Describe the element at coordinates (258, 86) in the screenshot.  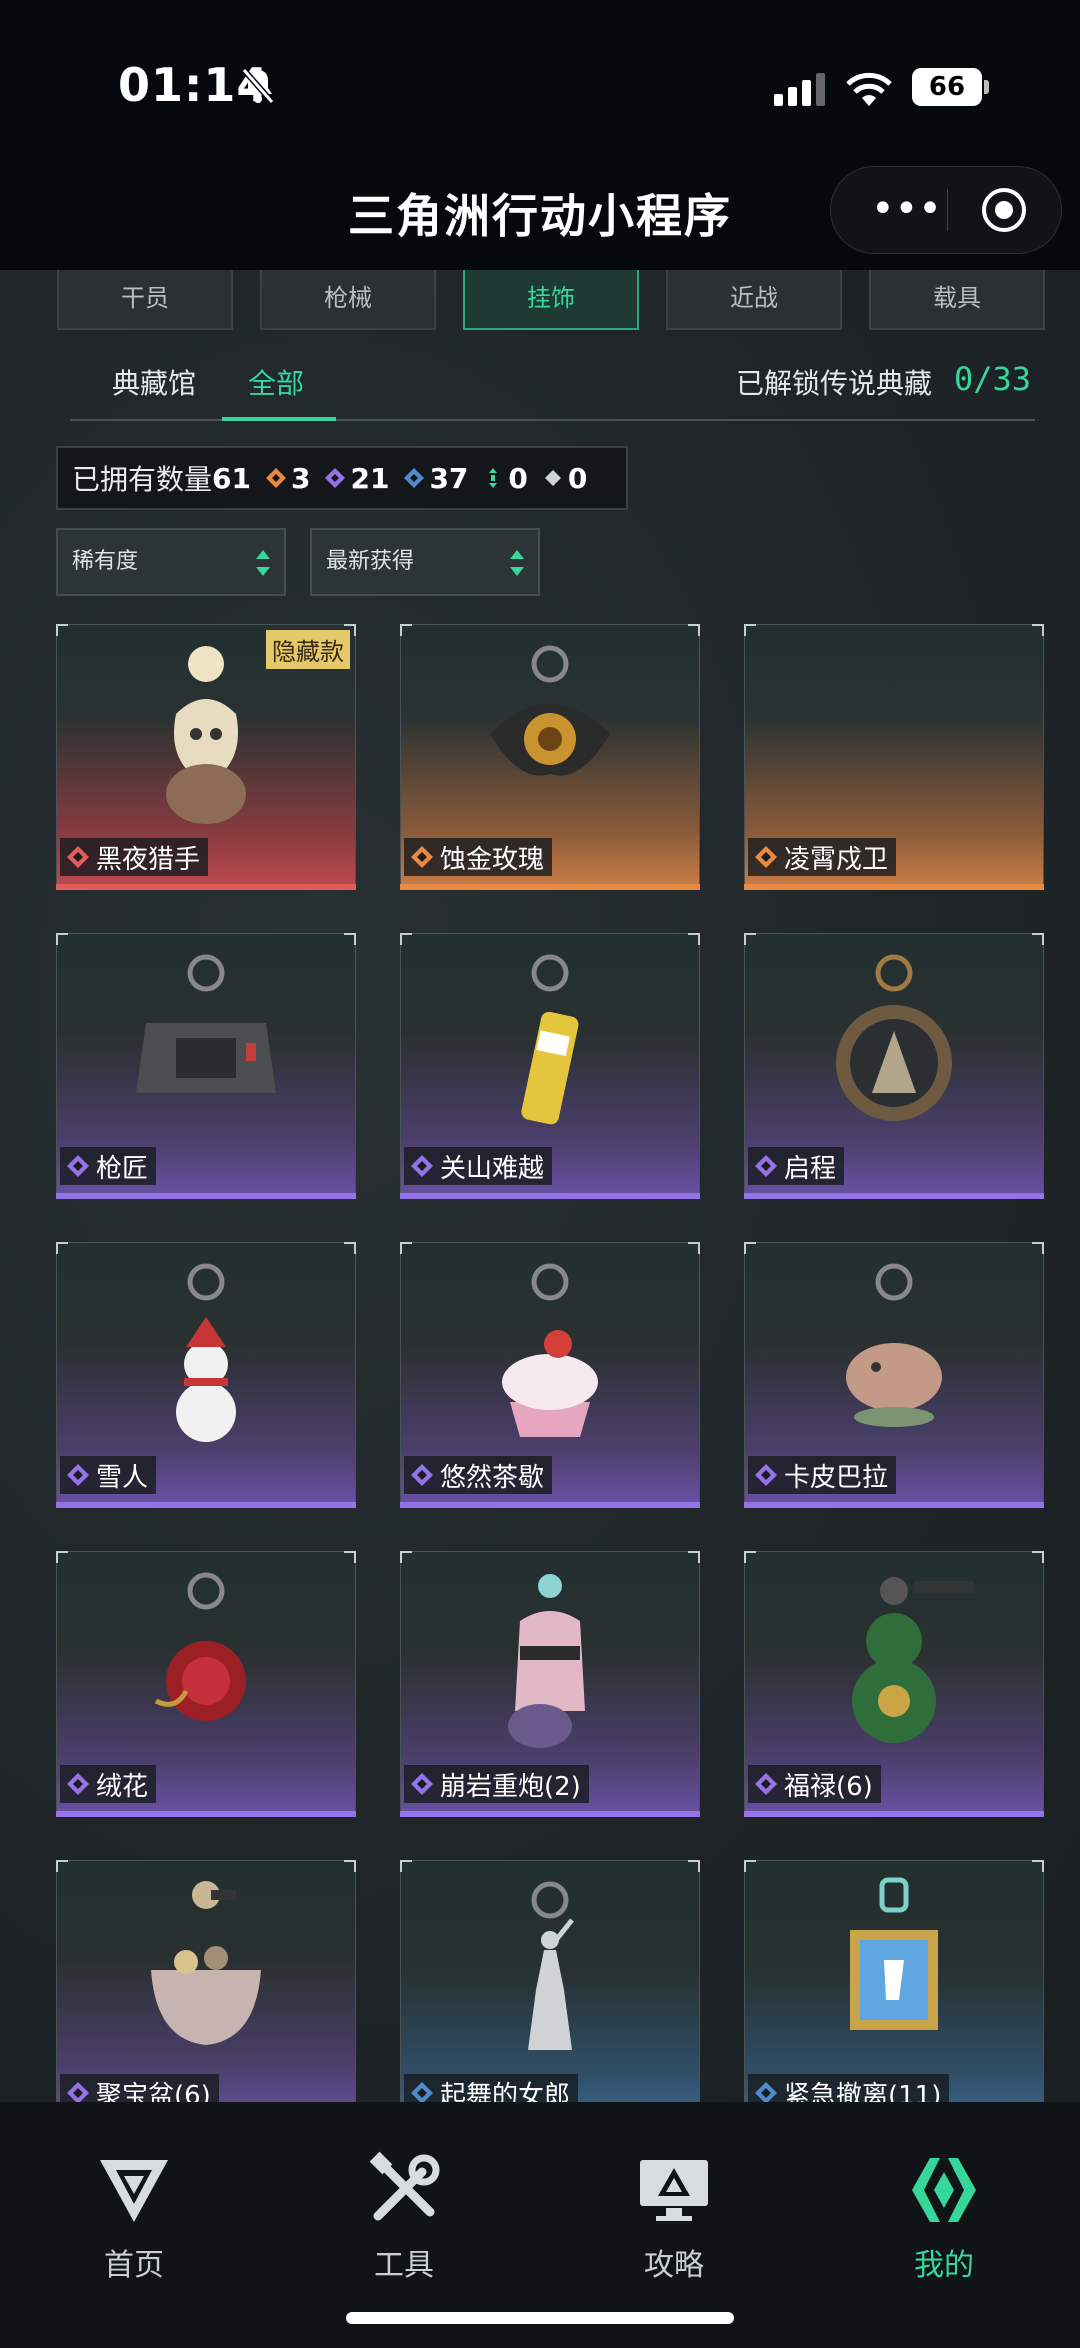
I see `bell-muted-icon` at that location.